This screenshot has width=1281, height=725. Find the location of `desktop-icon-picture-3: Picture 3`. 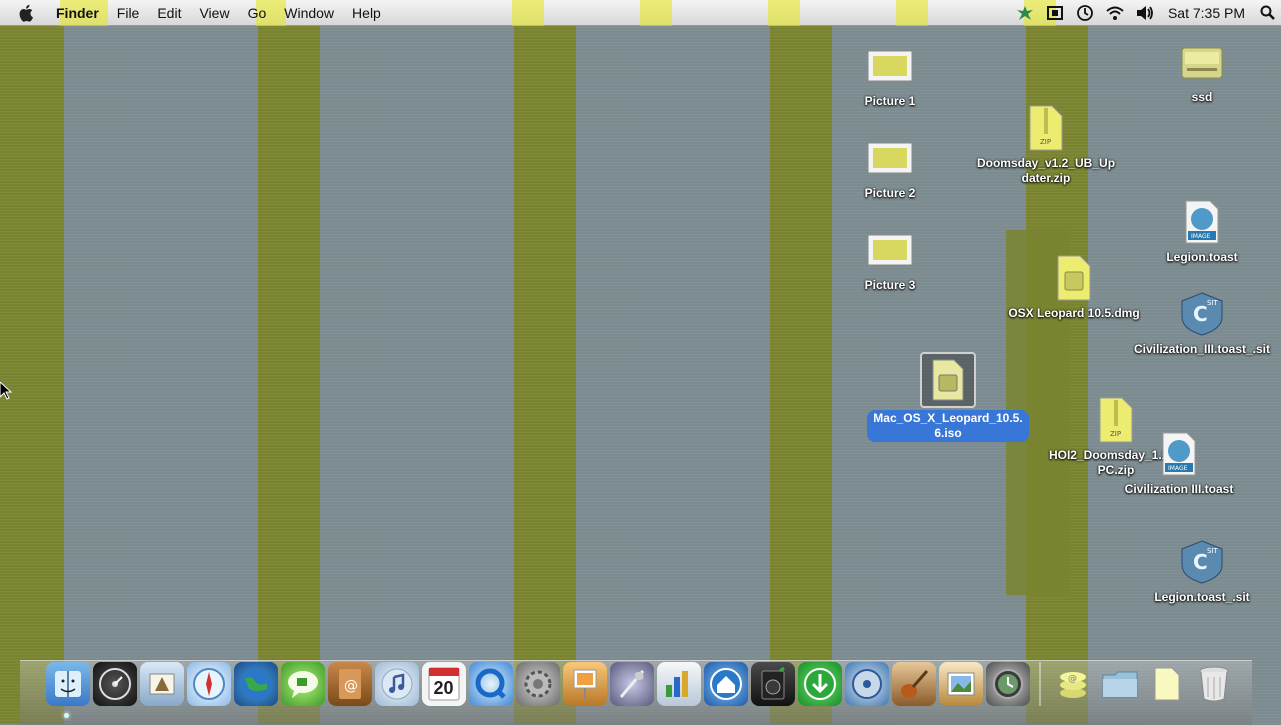

desktop-icon-picture-3: Picture 3 is located at coordinates (890, 258).